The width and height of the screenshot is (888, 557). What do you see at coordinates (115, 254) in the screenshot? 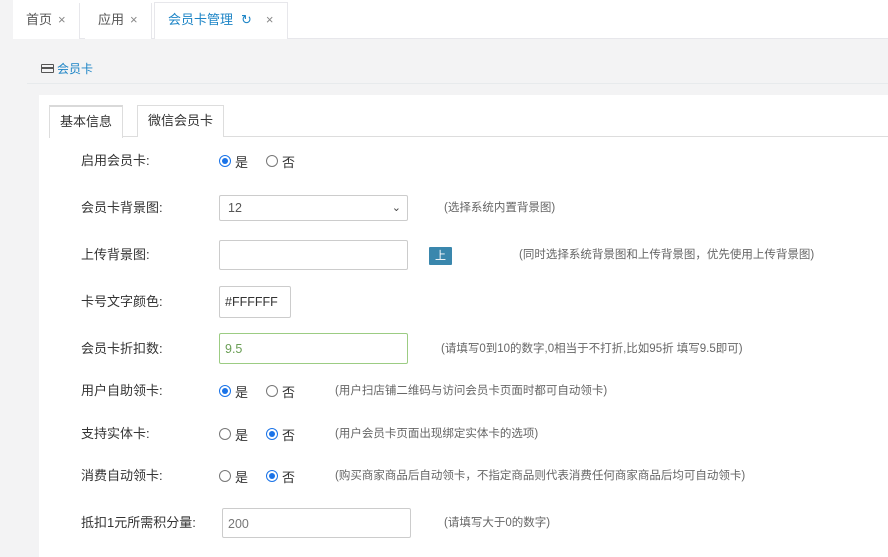
I see `upload-label: 上传背景图:` at bounding box center [115, 254].